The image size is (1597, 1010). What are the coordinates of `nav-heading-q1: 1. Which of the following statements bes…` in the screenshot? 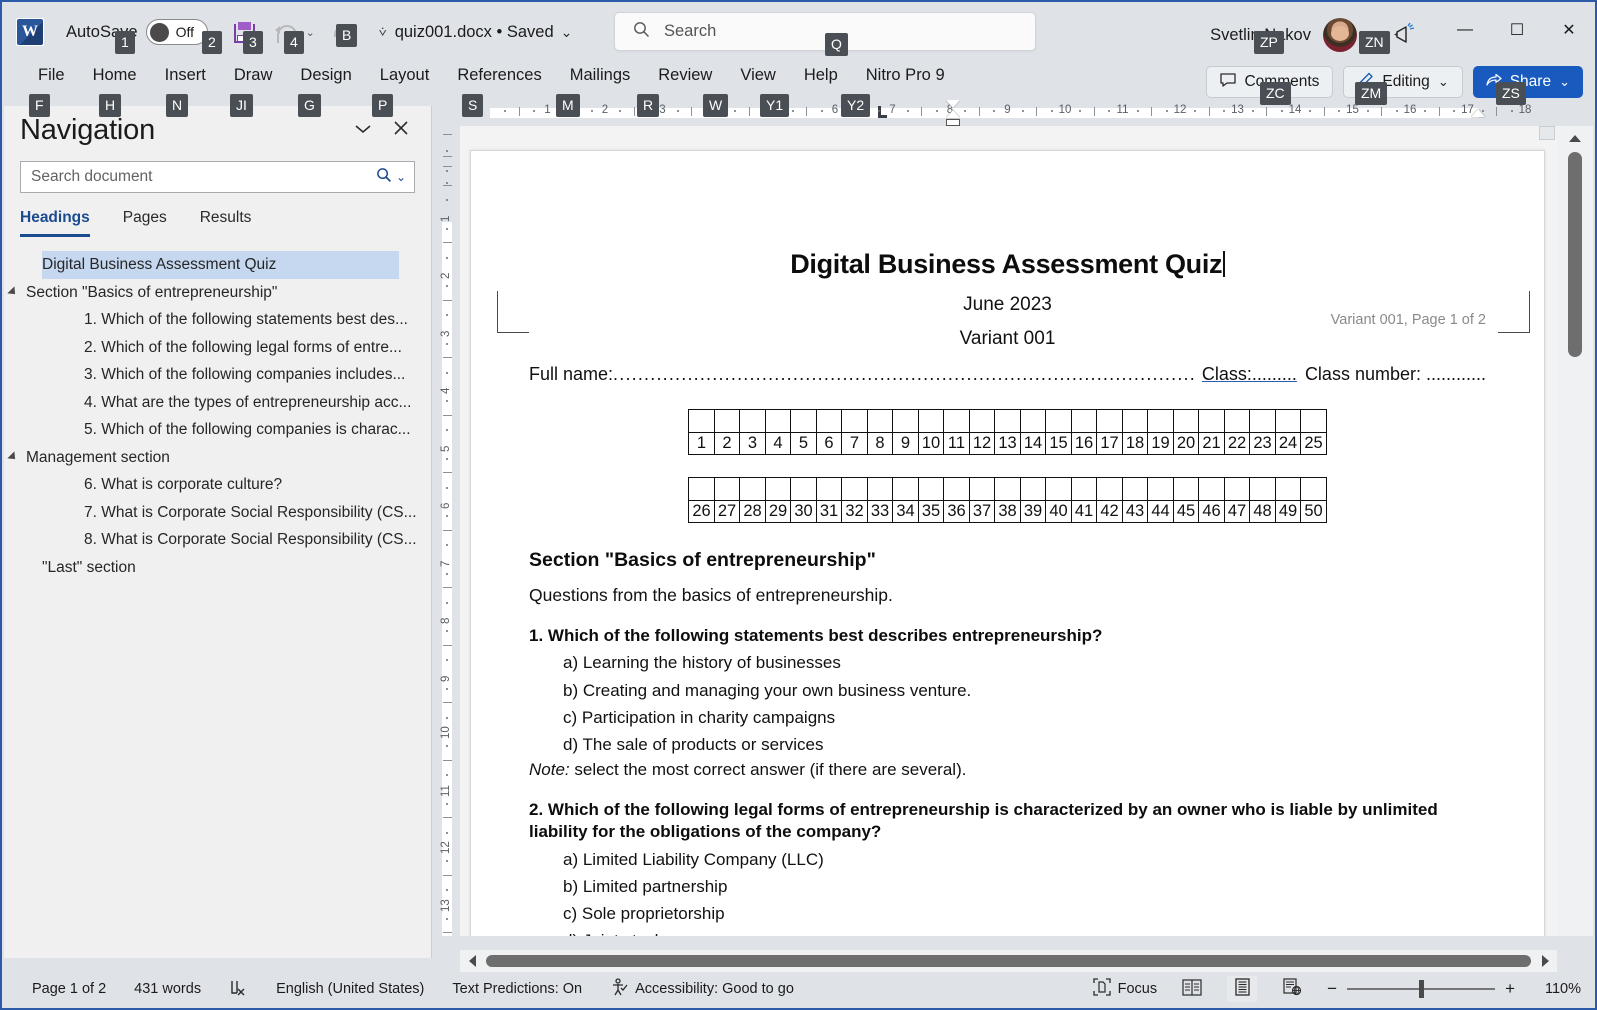 It's located at (217, 320).